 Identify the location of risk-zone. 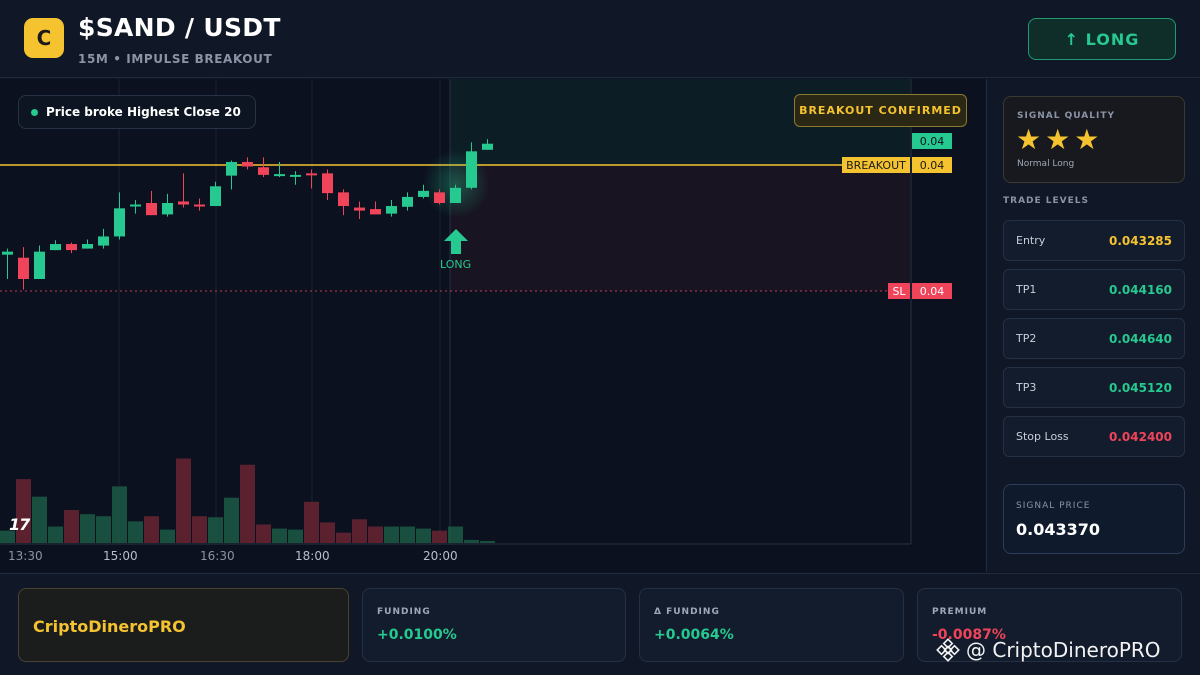
(680, 228).